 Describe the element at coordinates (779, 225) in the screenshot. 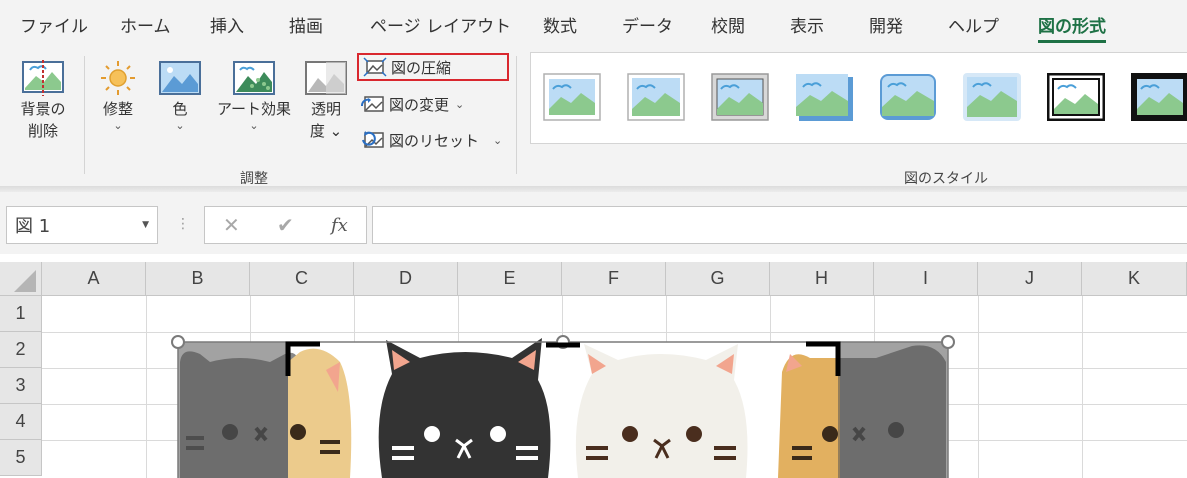

I see `formula-input` at that location.